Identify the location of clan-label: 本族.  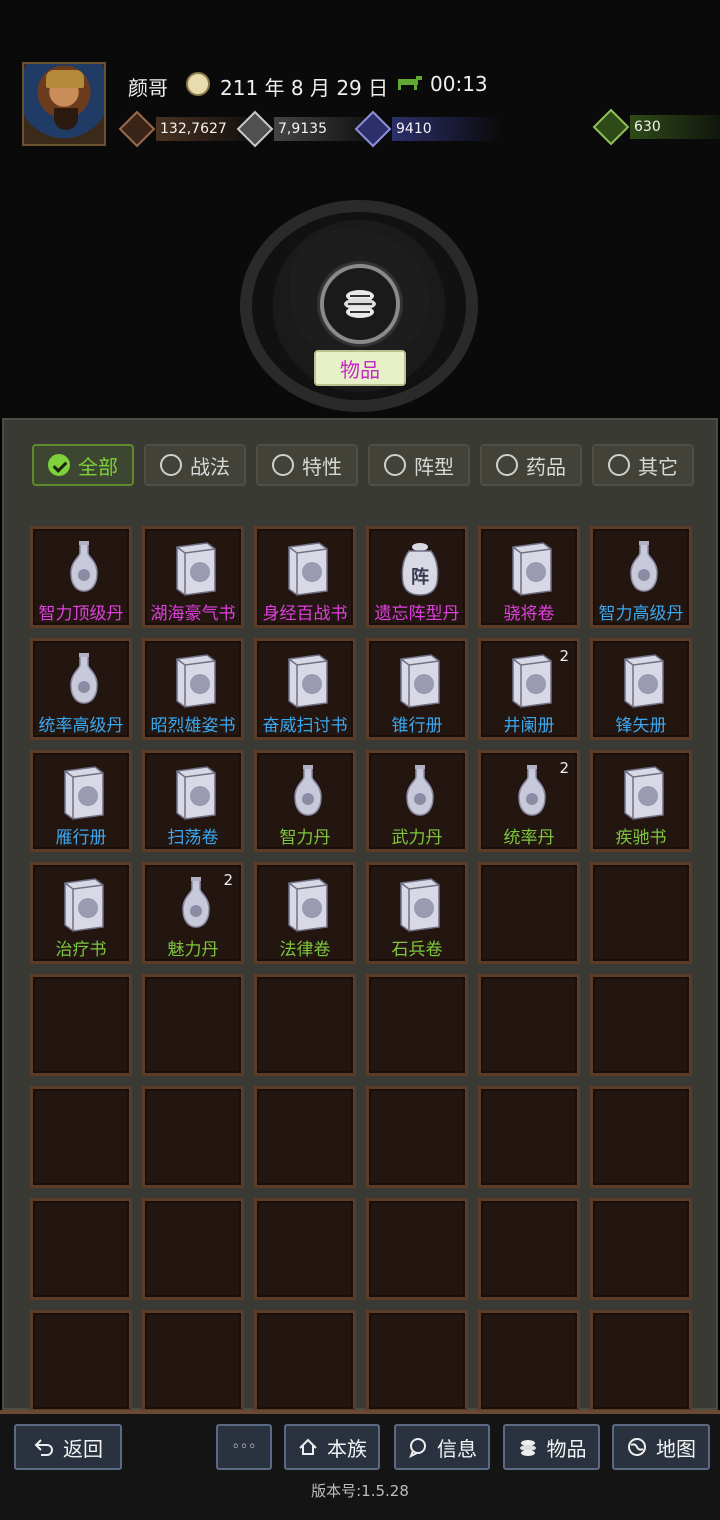
(347, 1448).